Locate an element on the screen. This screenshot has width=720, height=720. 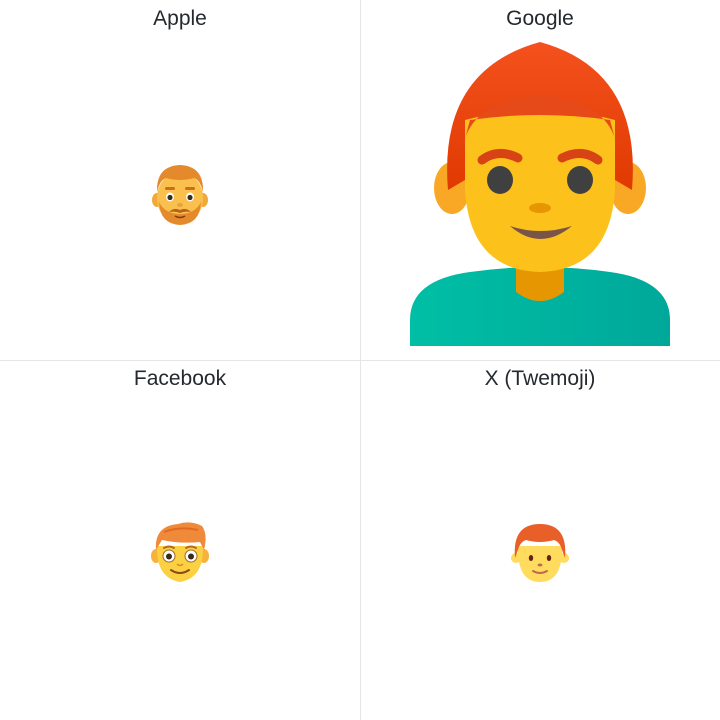
platform-label: Apple is located at coordinates (180, 18).